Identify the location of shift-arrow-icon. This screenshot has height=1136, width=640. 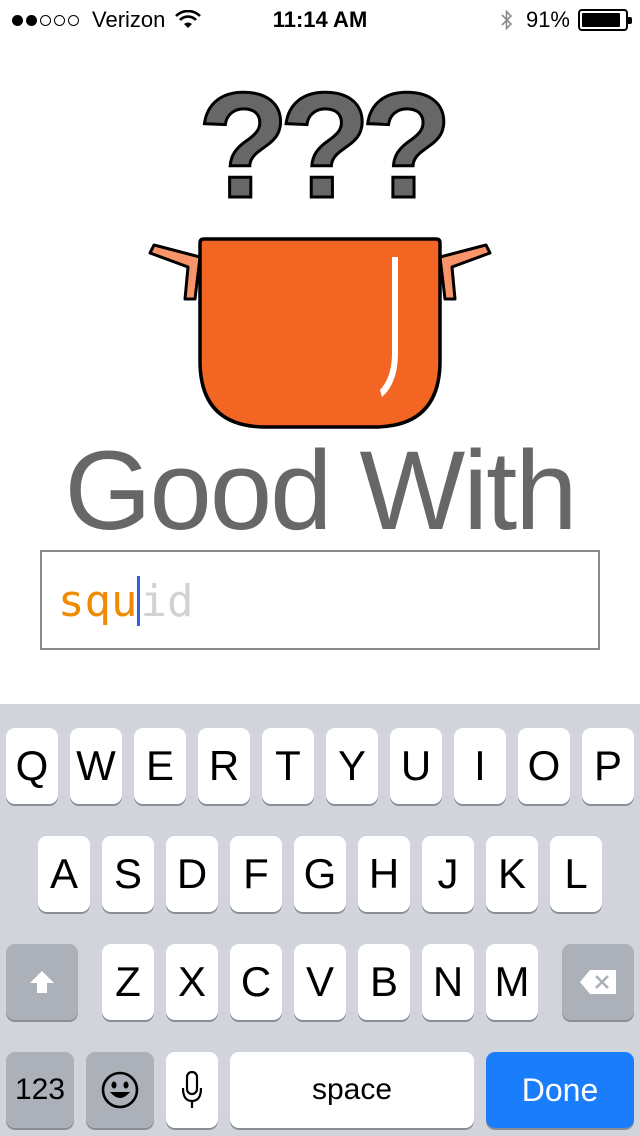
(42, 982).